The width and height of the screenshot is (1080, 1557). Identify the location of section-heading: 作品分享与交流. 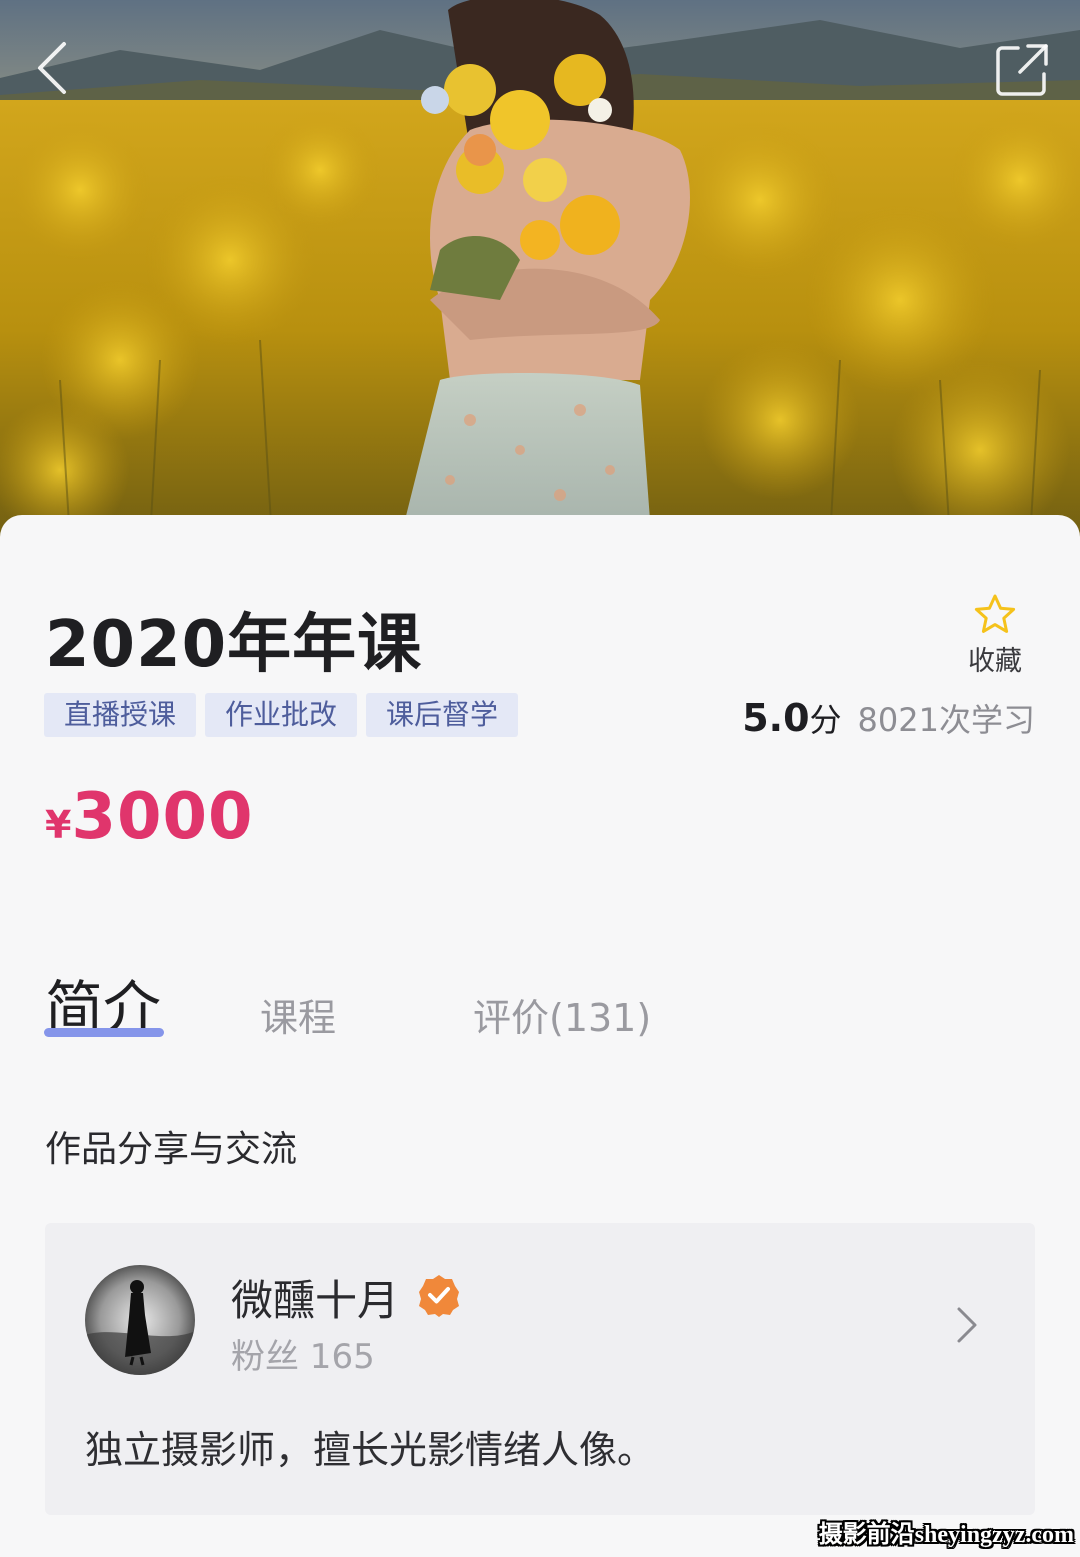
(171, 1149).